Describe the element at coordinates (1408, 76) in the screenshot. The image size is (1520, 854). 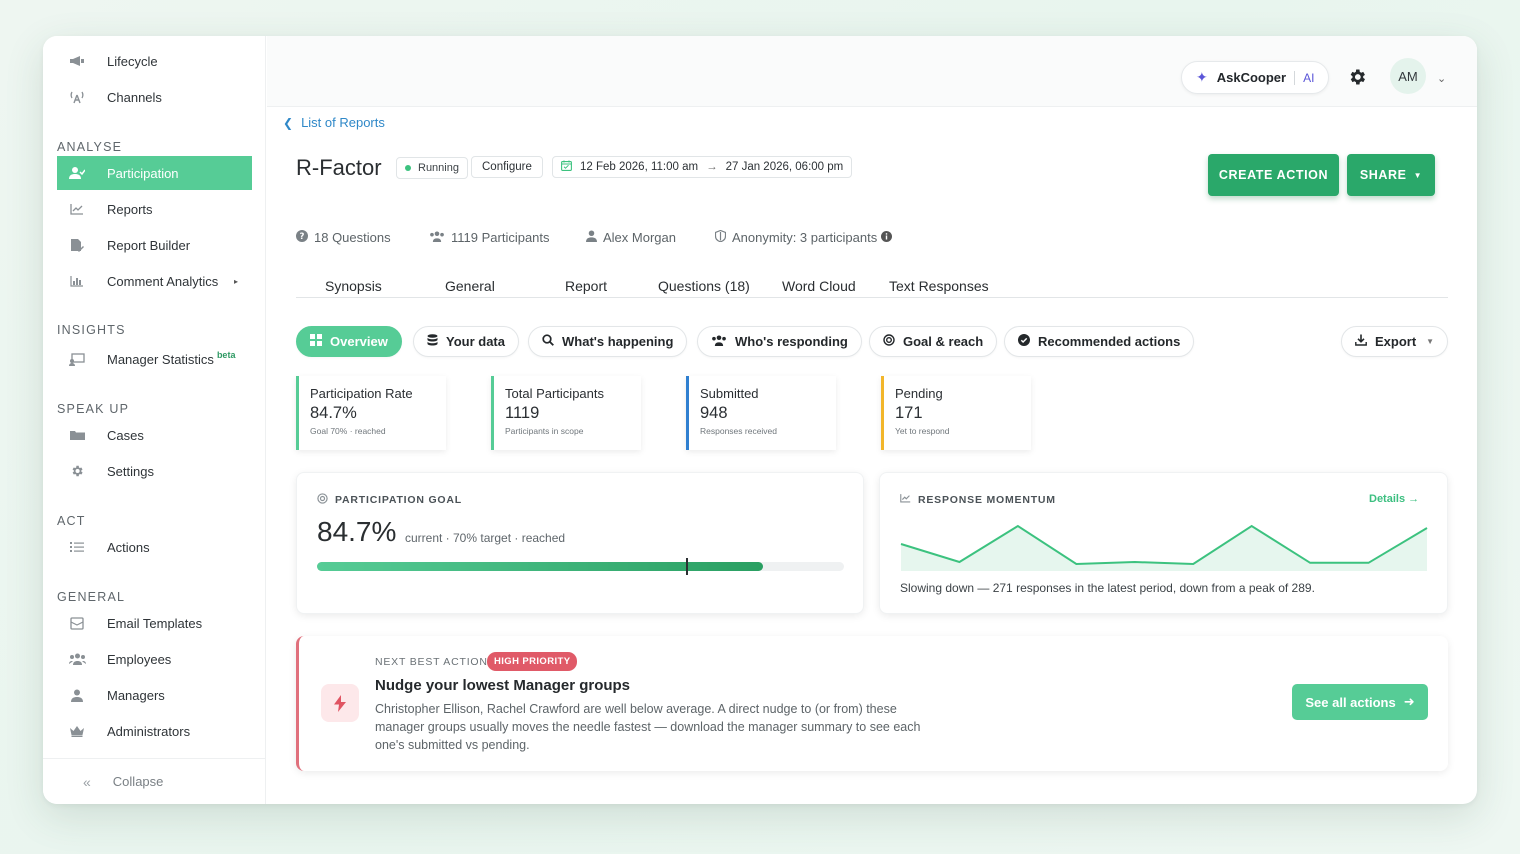
I see `avatar: AM` at that location.